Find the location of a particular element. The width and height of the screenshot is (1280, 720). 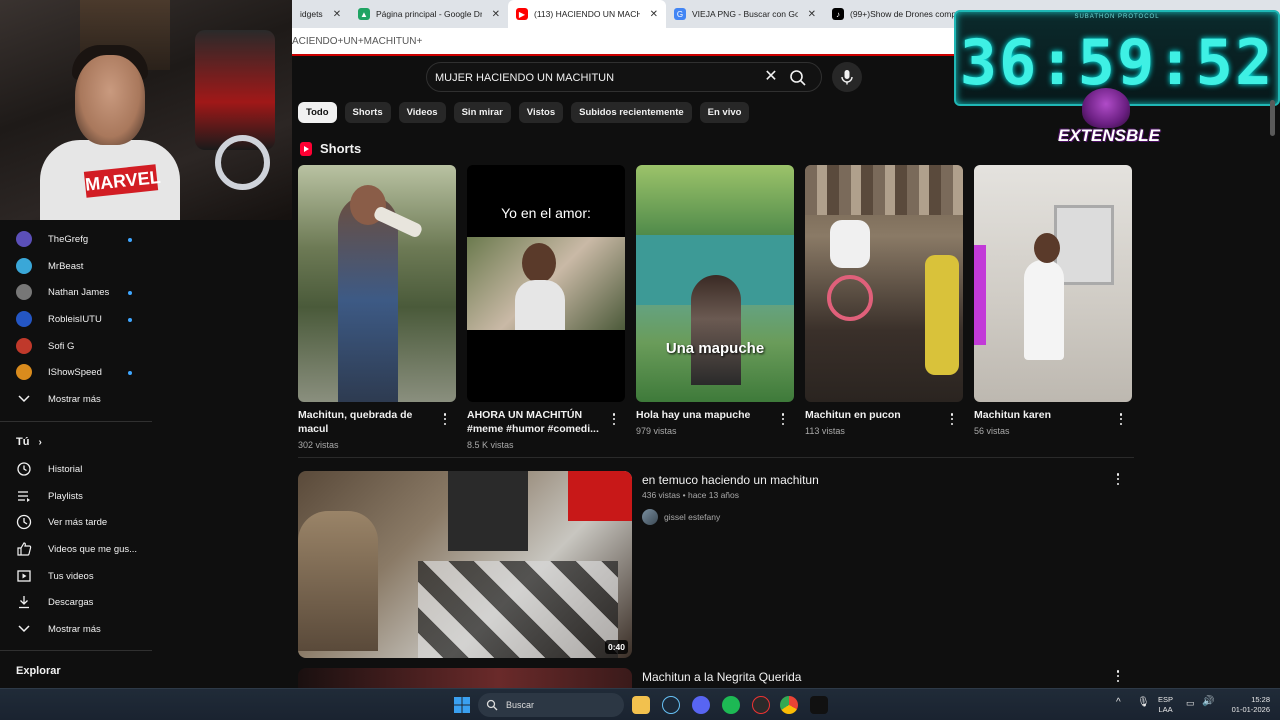

sidebar-item-playlists: Playlists is located at coordinates (49, 496).